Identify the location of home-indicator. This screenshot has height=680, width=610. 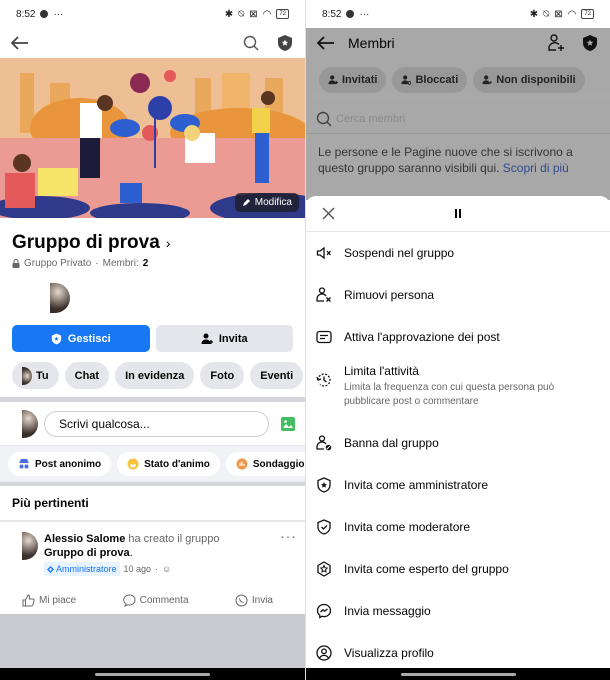
(152, 674).